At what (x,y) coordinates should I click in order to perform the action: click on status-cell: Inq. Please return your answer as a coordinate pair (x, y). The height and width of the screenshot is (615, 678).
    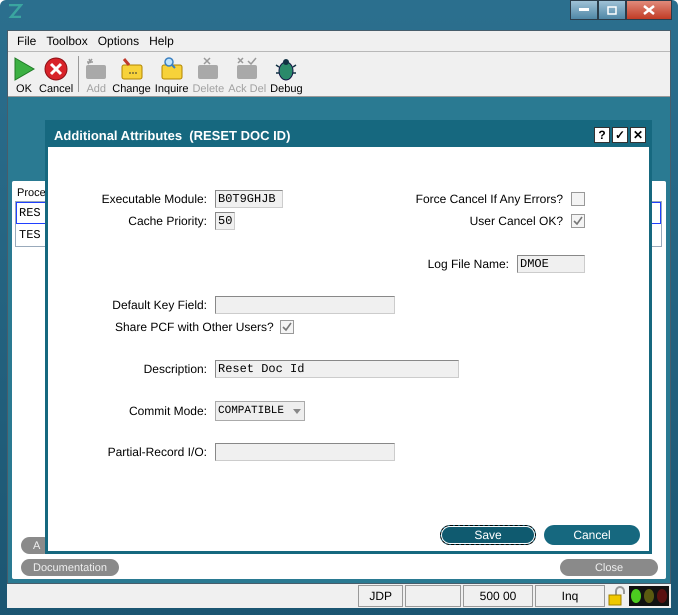
    Looking at the image, I should click on (570, 596).